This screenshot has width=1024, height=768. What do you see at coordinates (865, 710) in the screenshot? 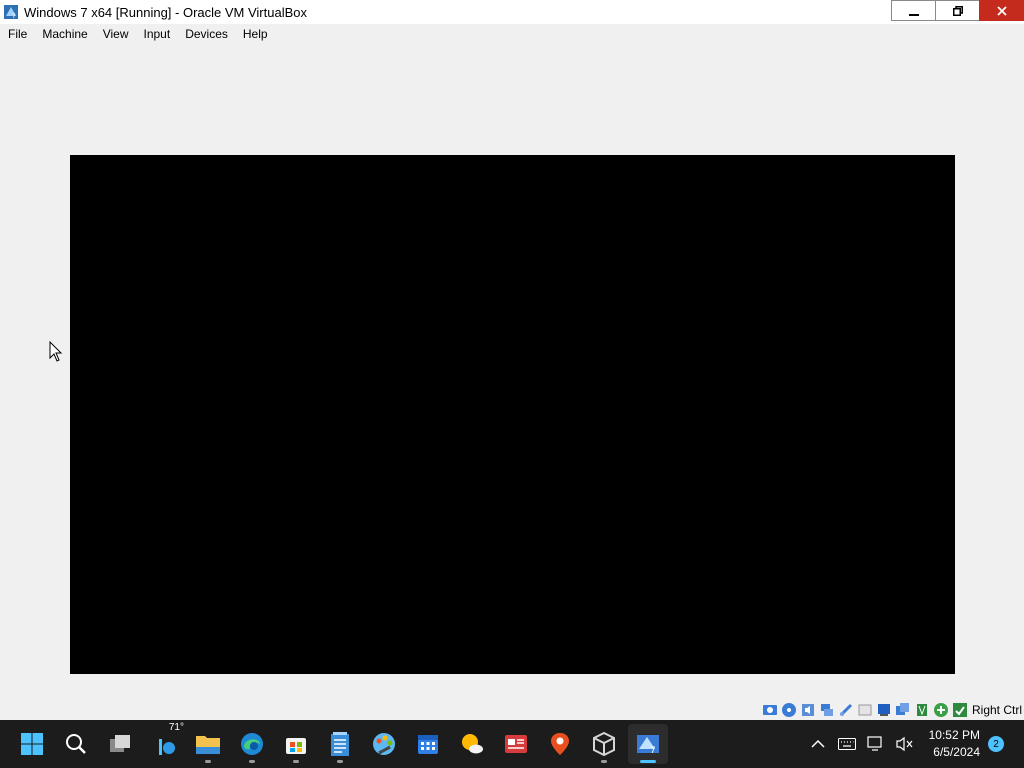
I see `shared-folders-icon` at bounding box center [865, 710].